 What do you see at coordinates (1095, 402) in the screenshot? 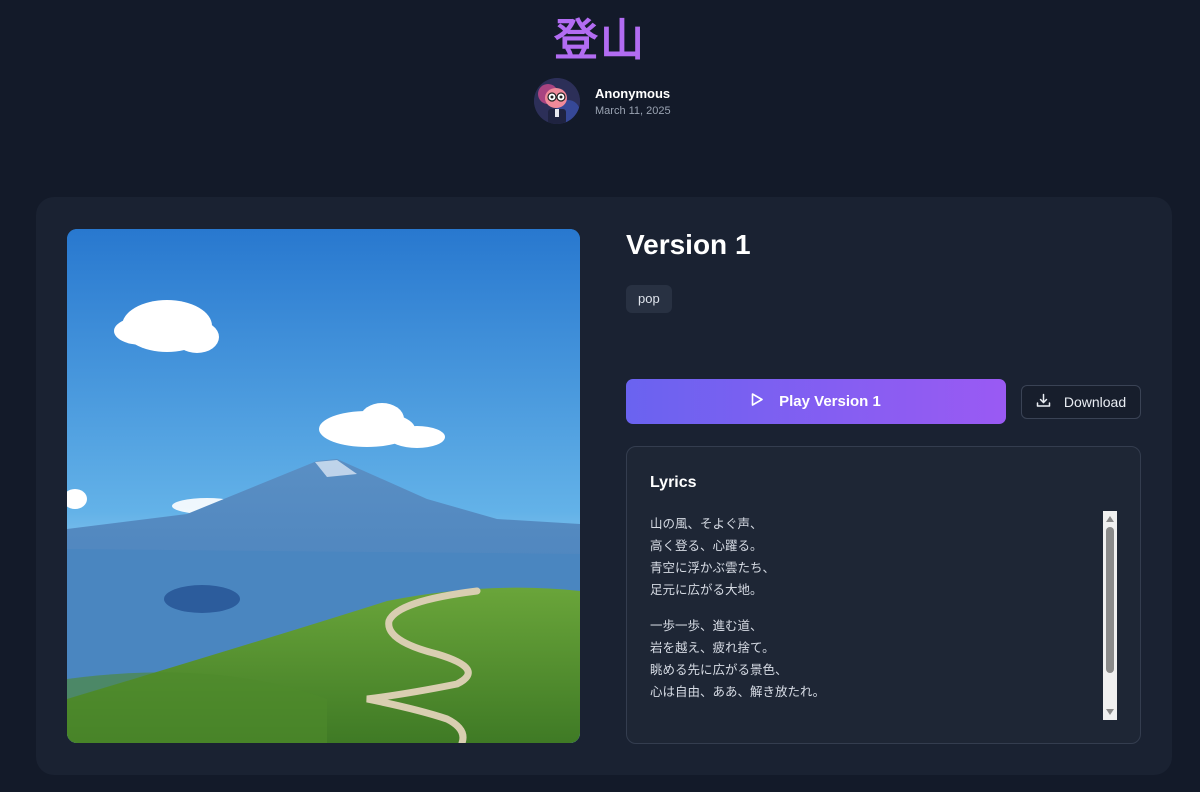
I see `download-button-label: Download` at bounding box center [1095, 402].